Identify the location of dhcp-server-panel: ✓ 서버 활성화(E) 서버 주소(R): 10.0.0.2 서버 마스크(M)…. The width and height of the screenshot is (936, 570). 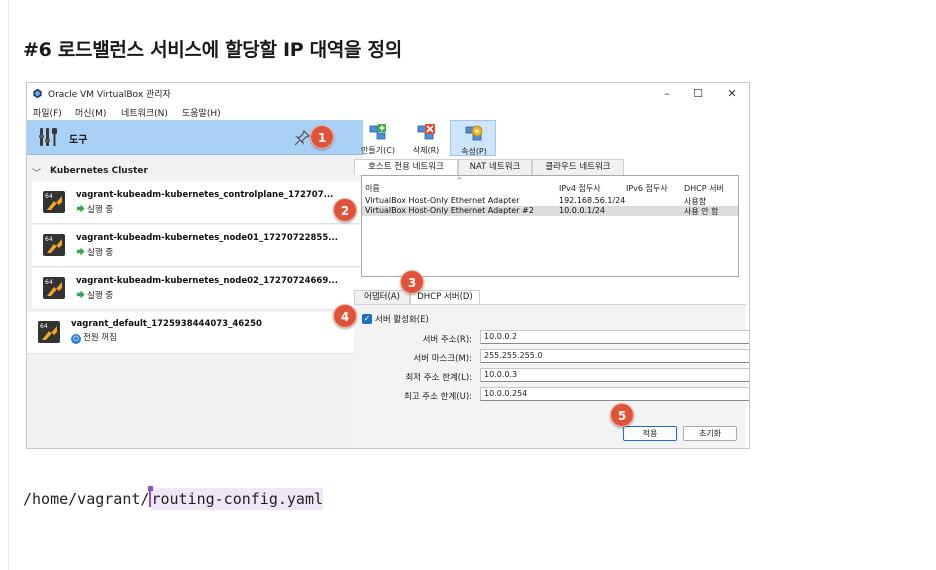
(551, 376).